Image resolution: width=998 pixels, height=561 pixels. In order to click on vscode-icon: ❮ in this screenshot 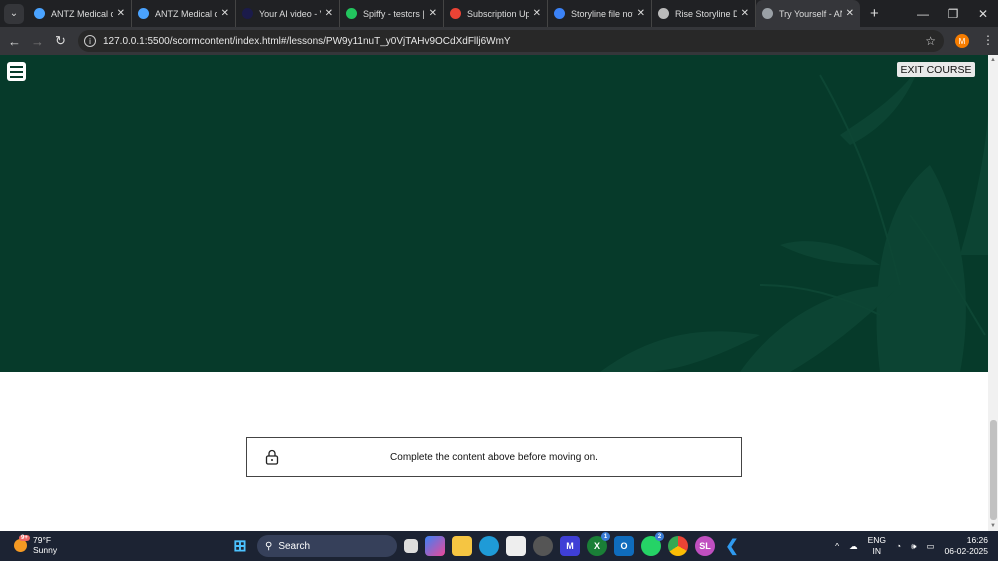, I will do `click(732, 546)`.